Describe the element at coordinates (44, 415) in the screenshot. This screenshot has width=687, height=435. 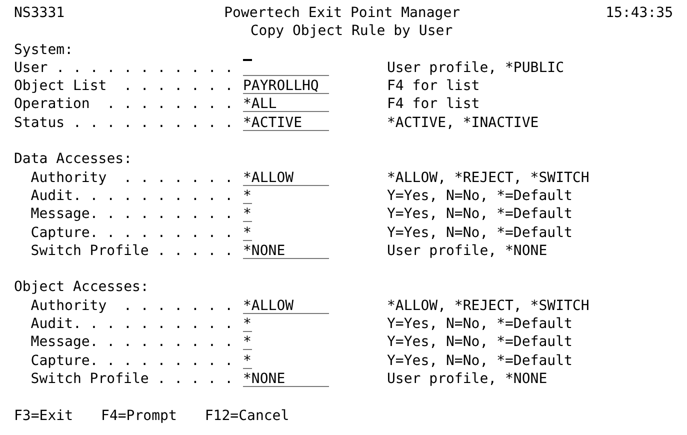
I see `function-key: F3=Exit` at that location.